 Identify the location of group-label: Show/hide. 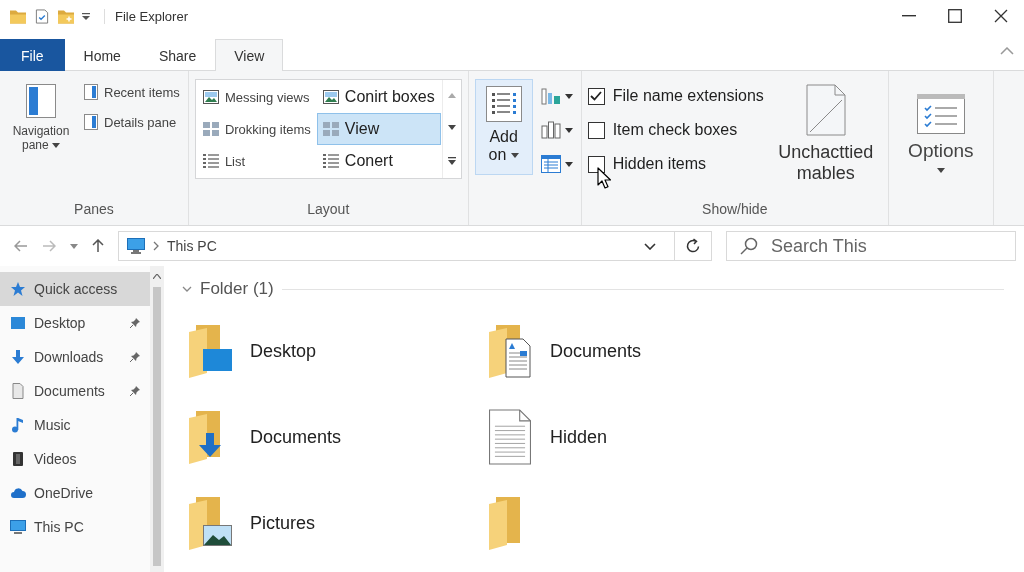
(735, 210).